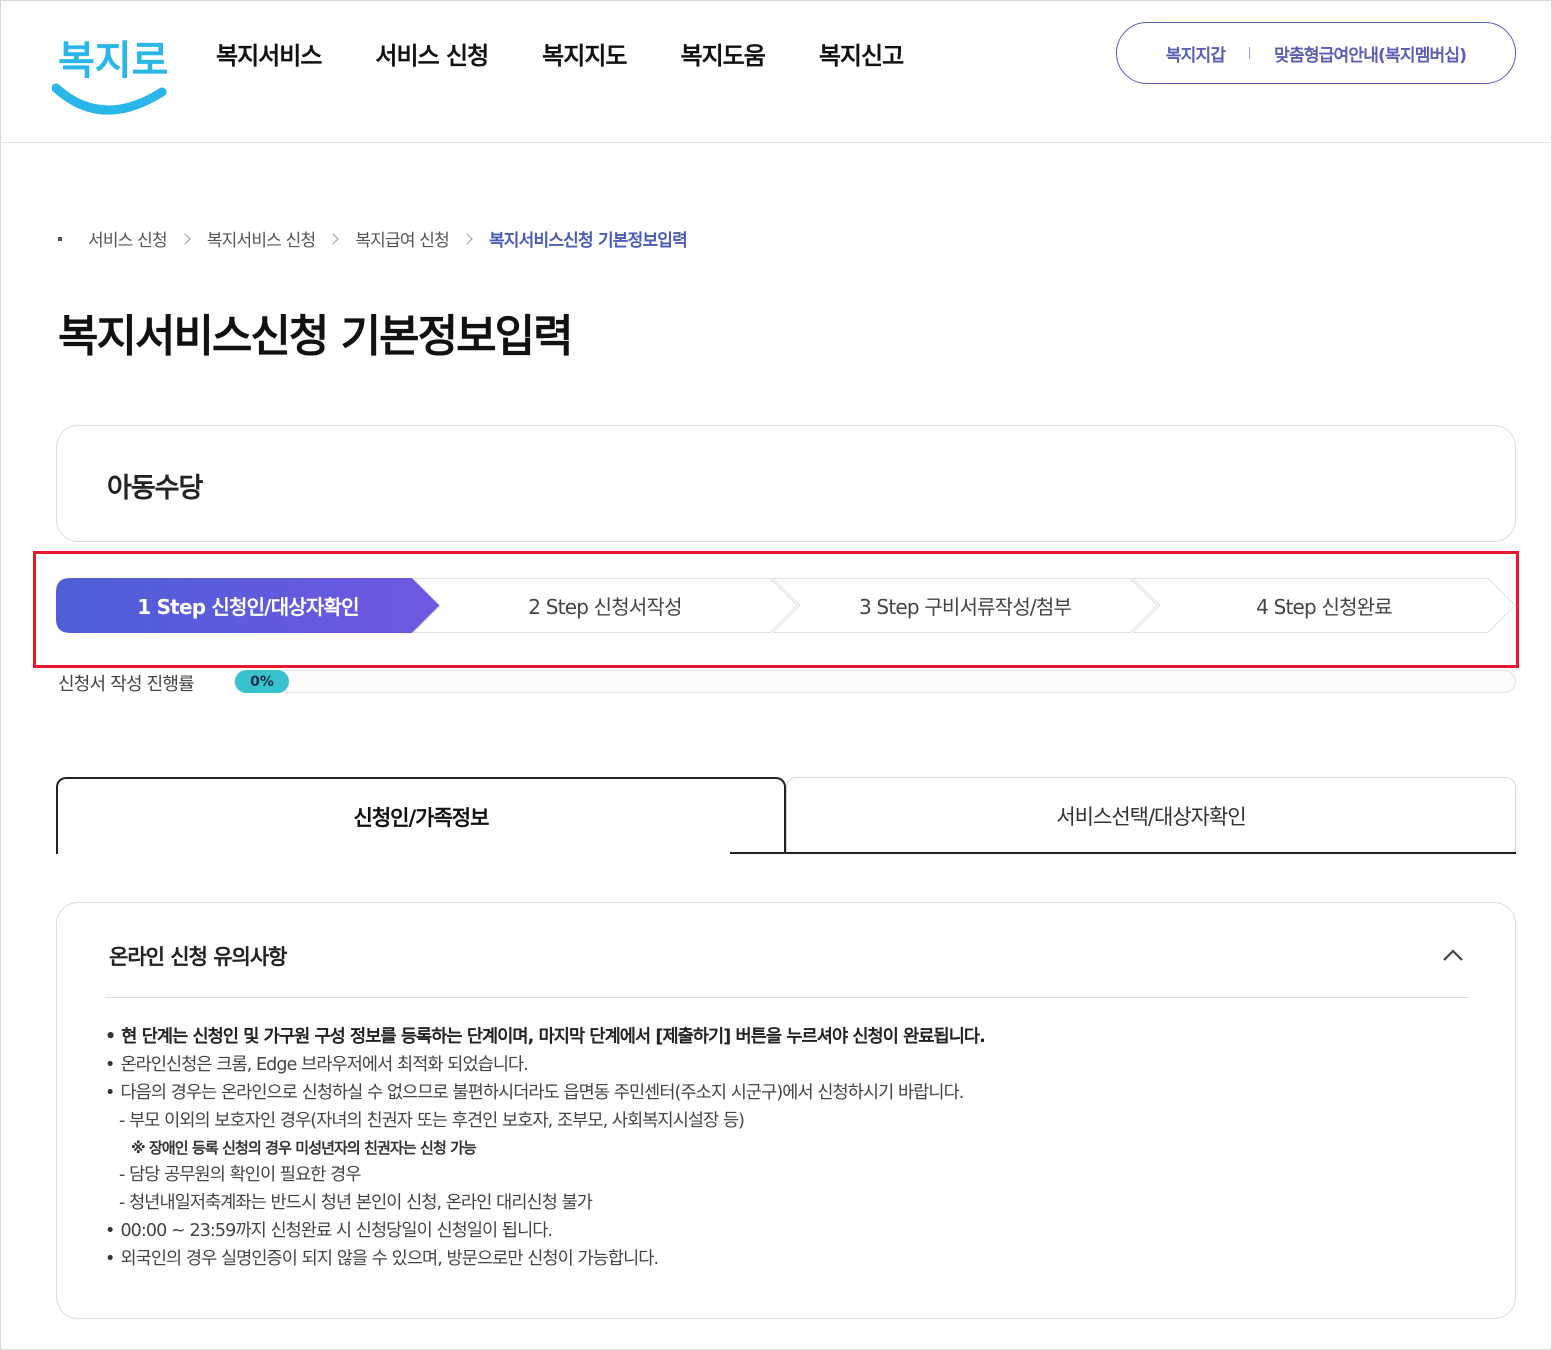 The image size is (1552, 1350). What do you see at coordinates (787, 997) in the screenshot?
I see `notice-divider` at bounding box center [787, 997].